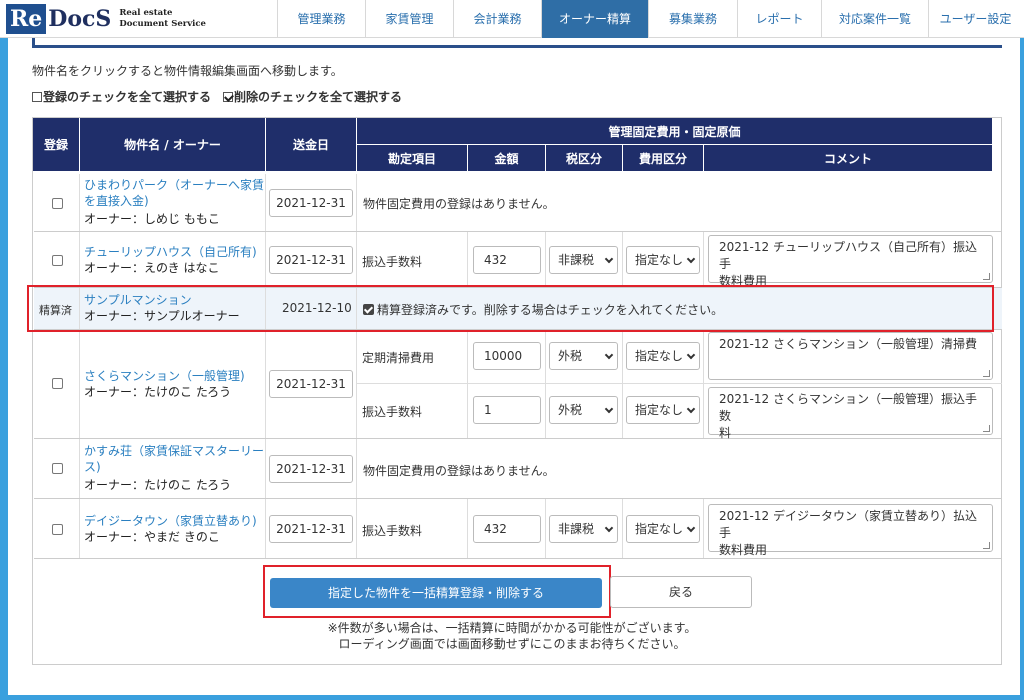  I want to click on redocs-logo: Re DocS Real estate Document Service, so click(106, 19).